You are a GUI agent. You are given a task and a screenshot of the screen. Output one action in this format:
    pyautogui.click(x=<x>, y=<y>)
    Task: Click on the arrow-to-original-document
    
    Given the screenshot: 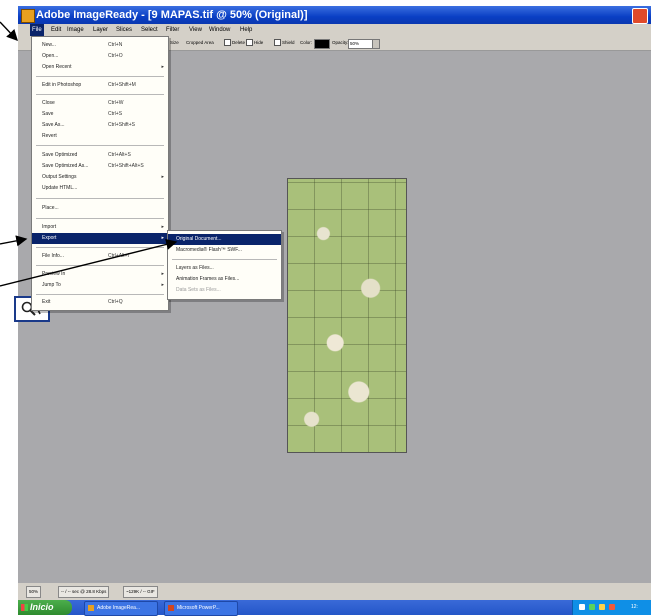 What is the action you would take?
    pyautogui.click(x=89, y=262)
    